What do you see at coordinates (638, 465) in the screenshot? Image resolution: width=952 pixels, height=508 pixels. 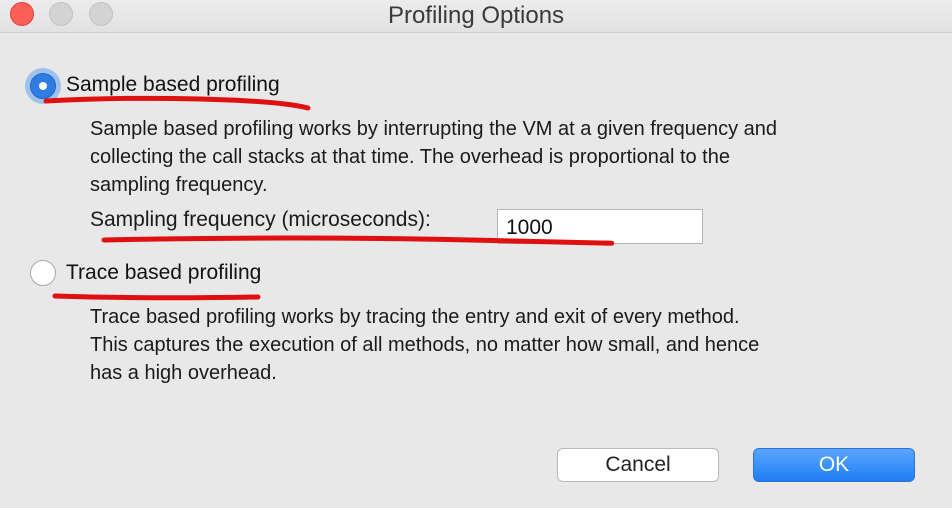 I see `cancel-button: Cancel` at bounding box center [638, 465].